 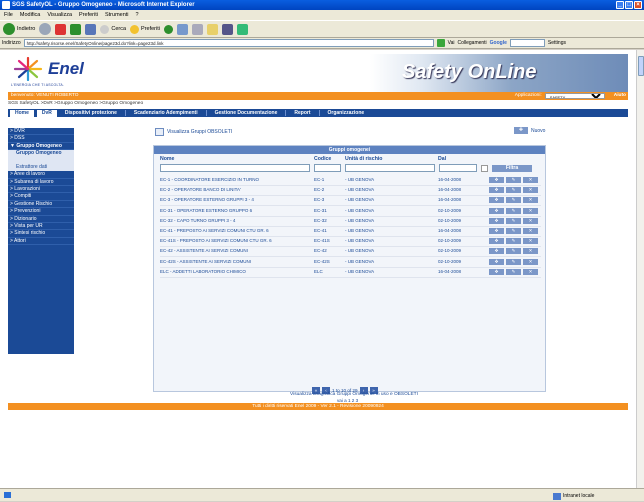 I want to click on sidebar-item-lavorazioni: > Lavorazioni, so click(x=41, y=190).